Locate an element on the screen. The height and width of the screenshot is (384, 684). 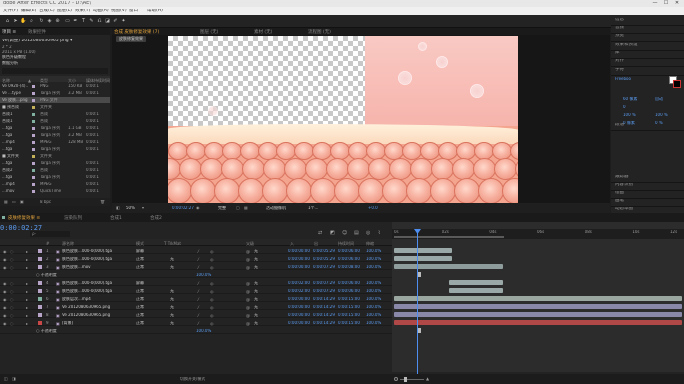
baseline-shift-field: 0 像素 is located at coordinates (634, 123).